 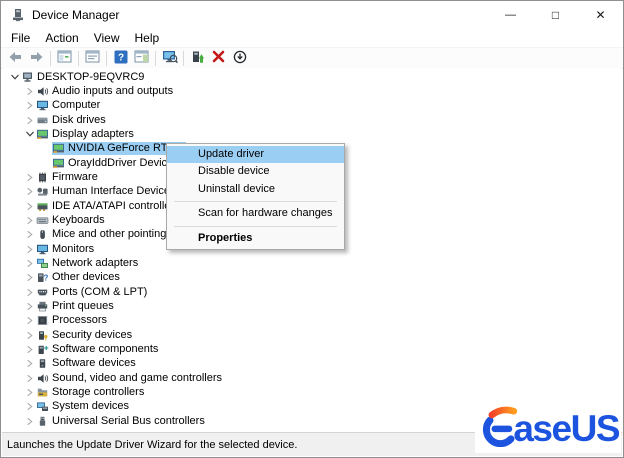 What do you see at coordinates (17, 15) in the screenshot?
I see `device-manager-icon` at bounding box center [17, 15].